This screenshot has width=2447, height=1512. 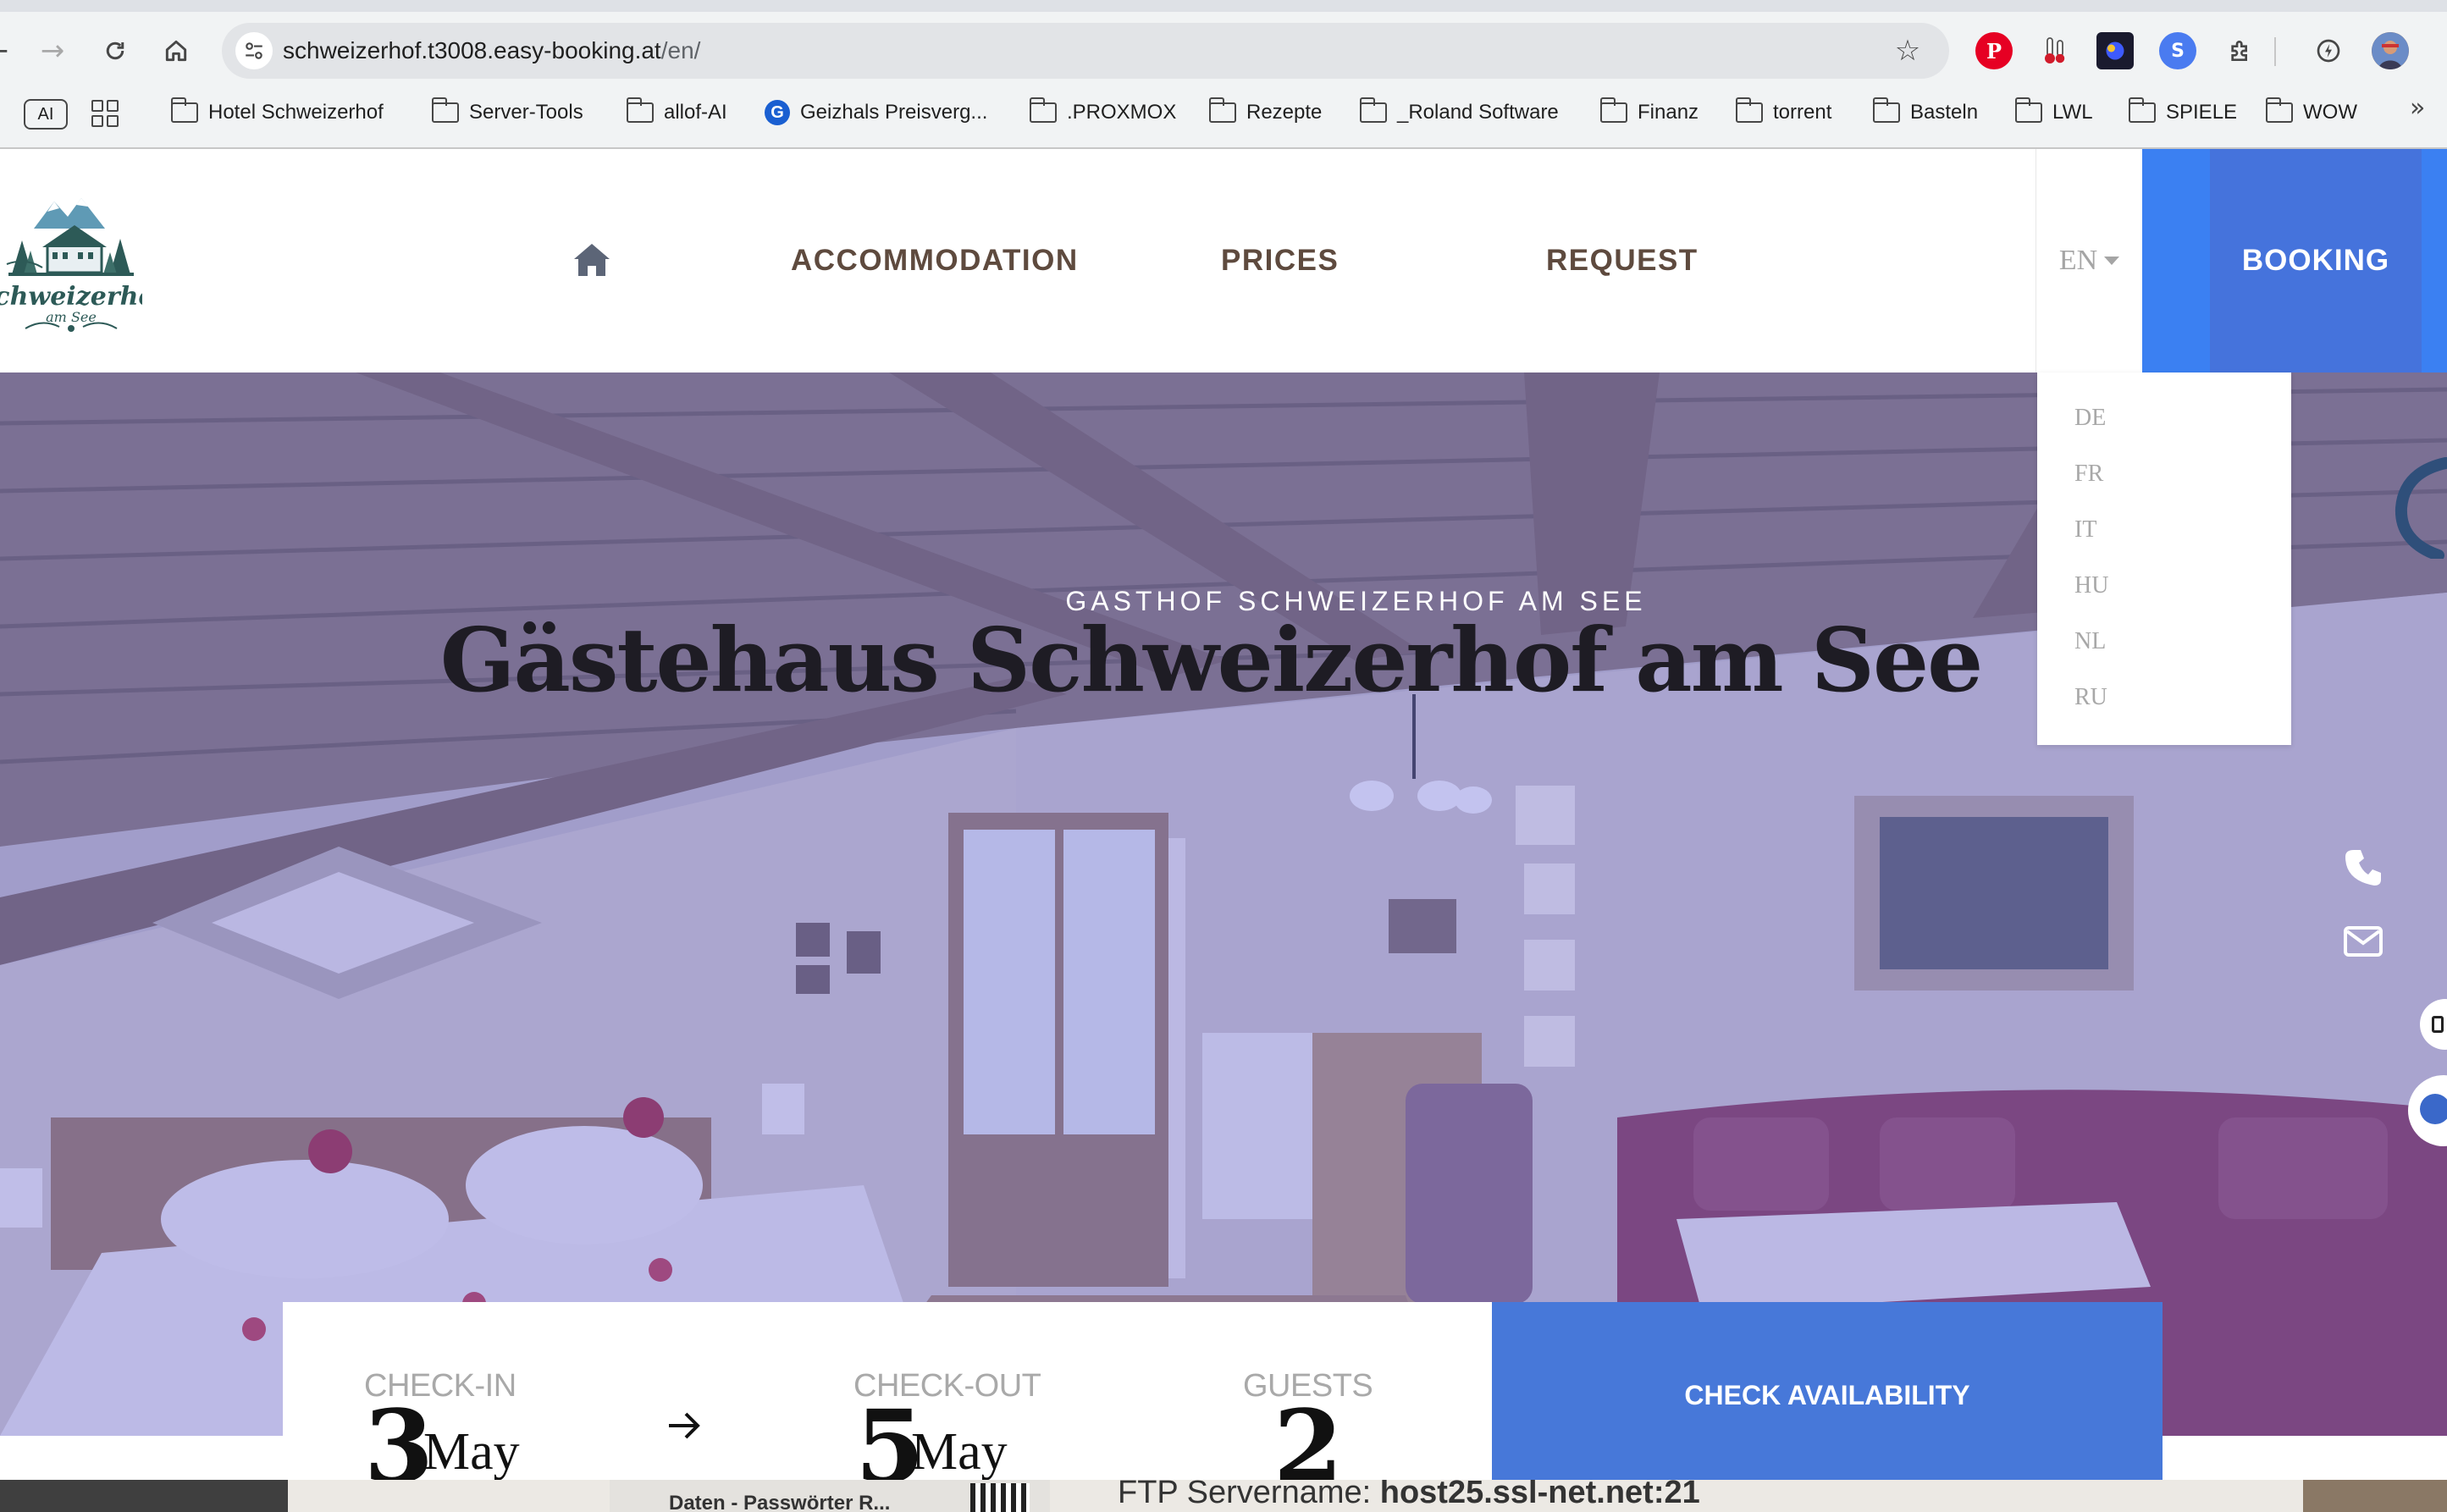 I want to click on home-button, so click(x=177, y=50).